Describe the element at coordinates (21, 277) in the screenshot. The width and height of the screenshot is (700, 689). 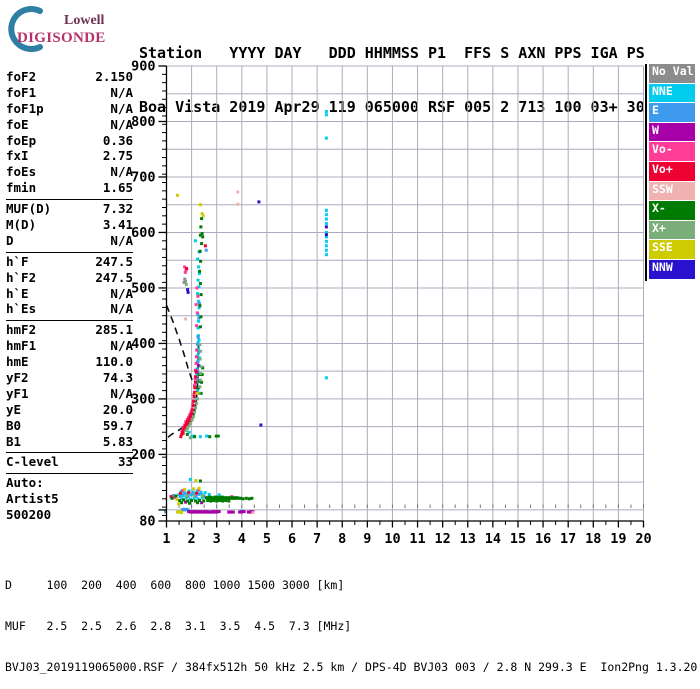
I see `param-label: h`F2` at that location.